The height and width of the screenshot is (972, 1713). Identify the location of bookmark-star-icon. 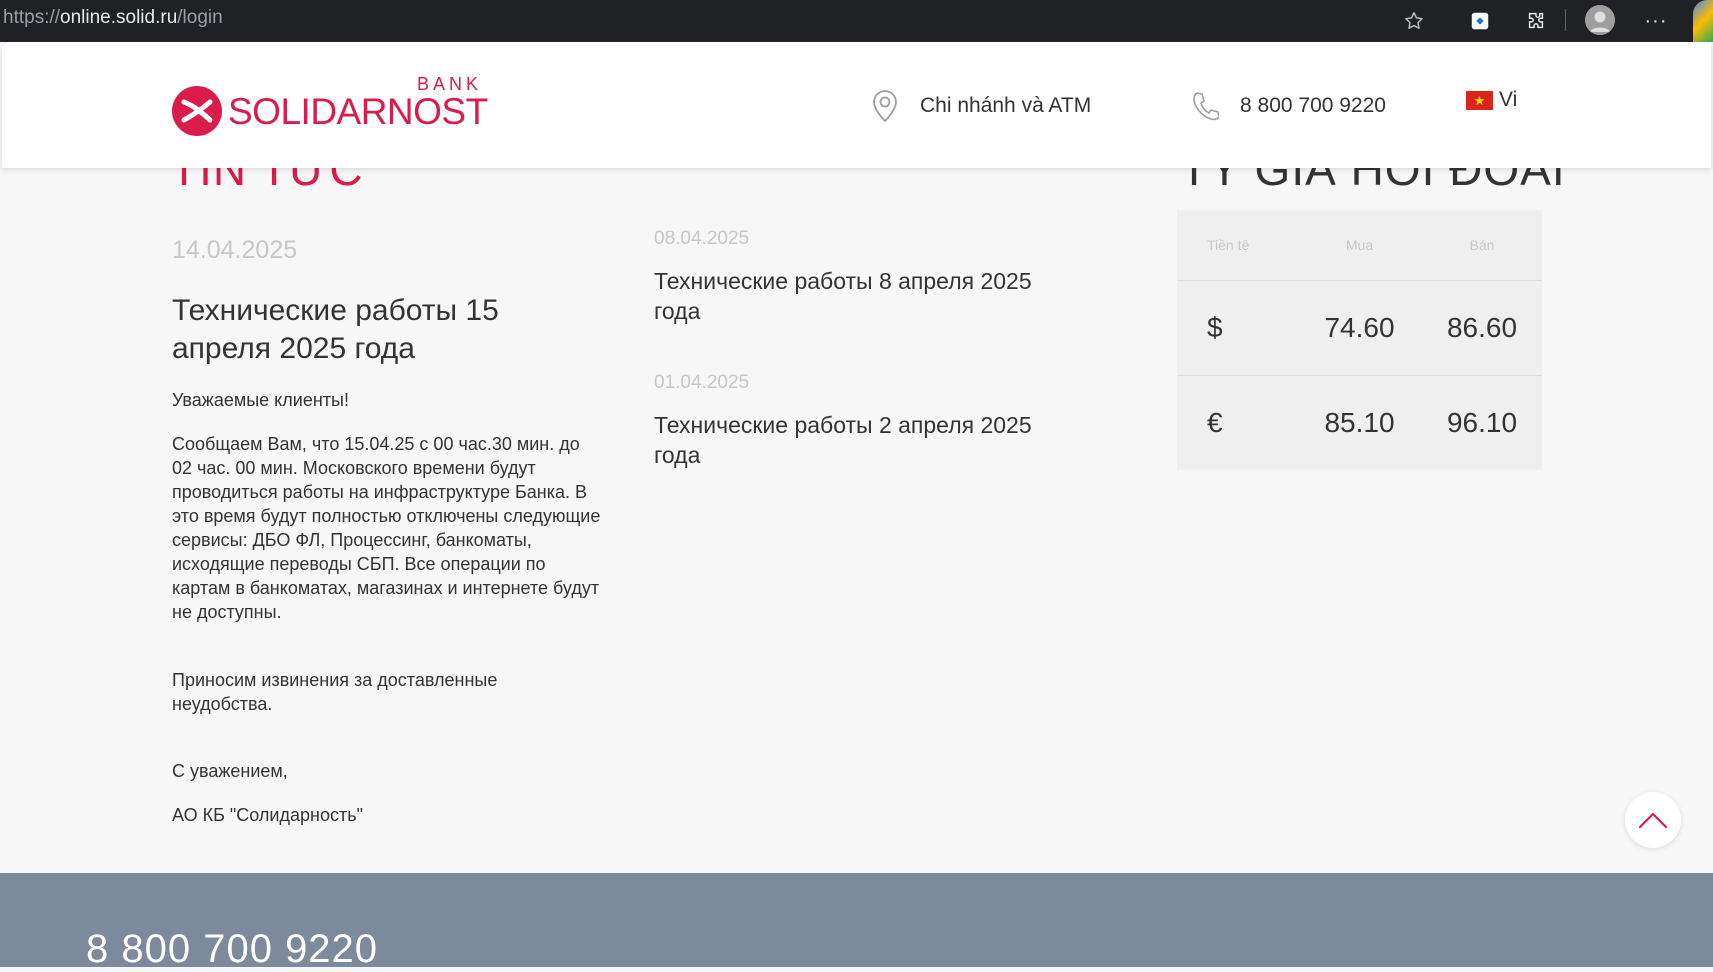
(1414, 21).